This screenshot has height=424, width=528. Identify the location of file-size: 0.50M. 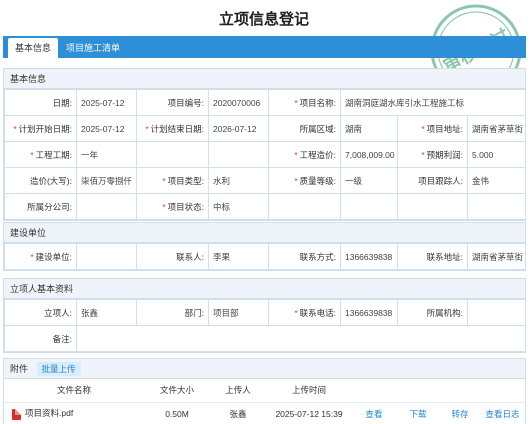
(177, 413).